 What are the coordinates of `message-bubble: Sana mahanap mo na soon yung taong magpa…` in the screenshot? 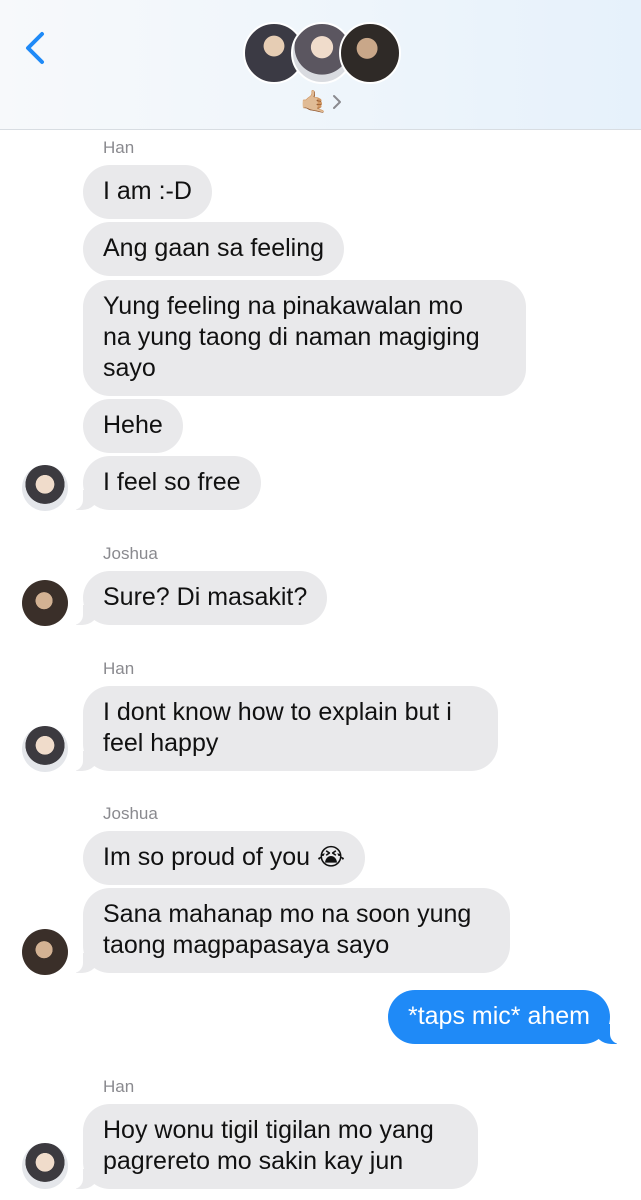 It's located at (290, 930).